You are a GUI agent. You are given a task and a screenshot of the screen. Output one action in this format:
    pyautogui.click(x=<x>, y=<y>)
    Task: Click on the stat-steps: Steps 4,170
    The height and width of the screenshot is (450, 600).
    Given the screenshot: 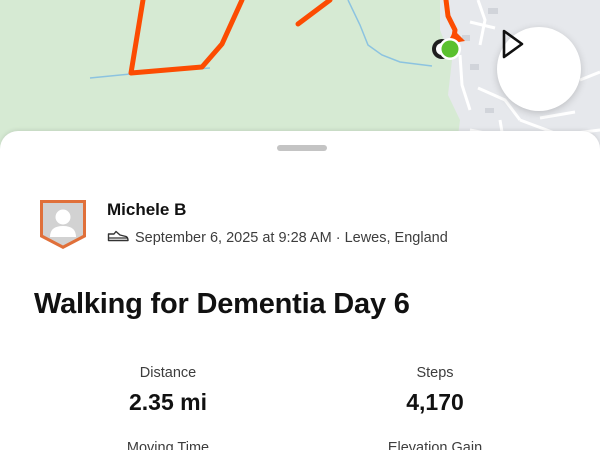 What is the action you would take?
    pyautogui.click(x=435, y=390)
    